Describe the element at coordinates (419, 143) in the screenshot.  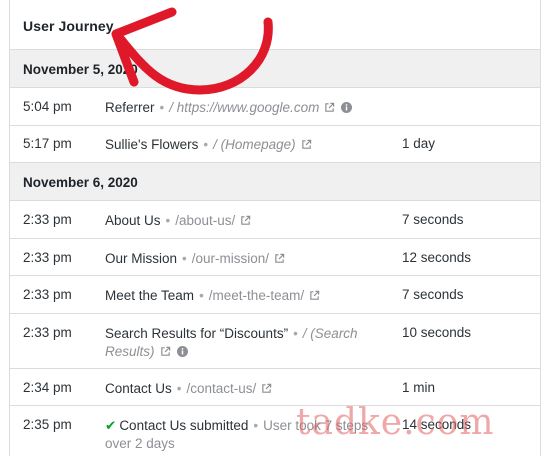
I see `row-duration: 1 day` at that location.